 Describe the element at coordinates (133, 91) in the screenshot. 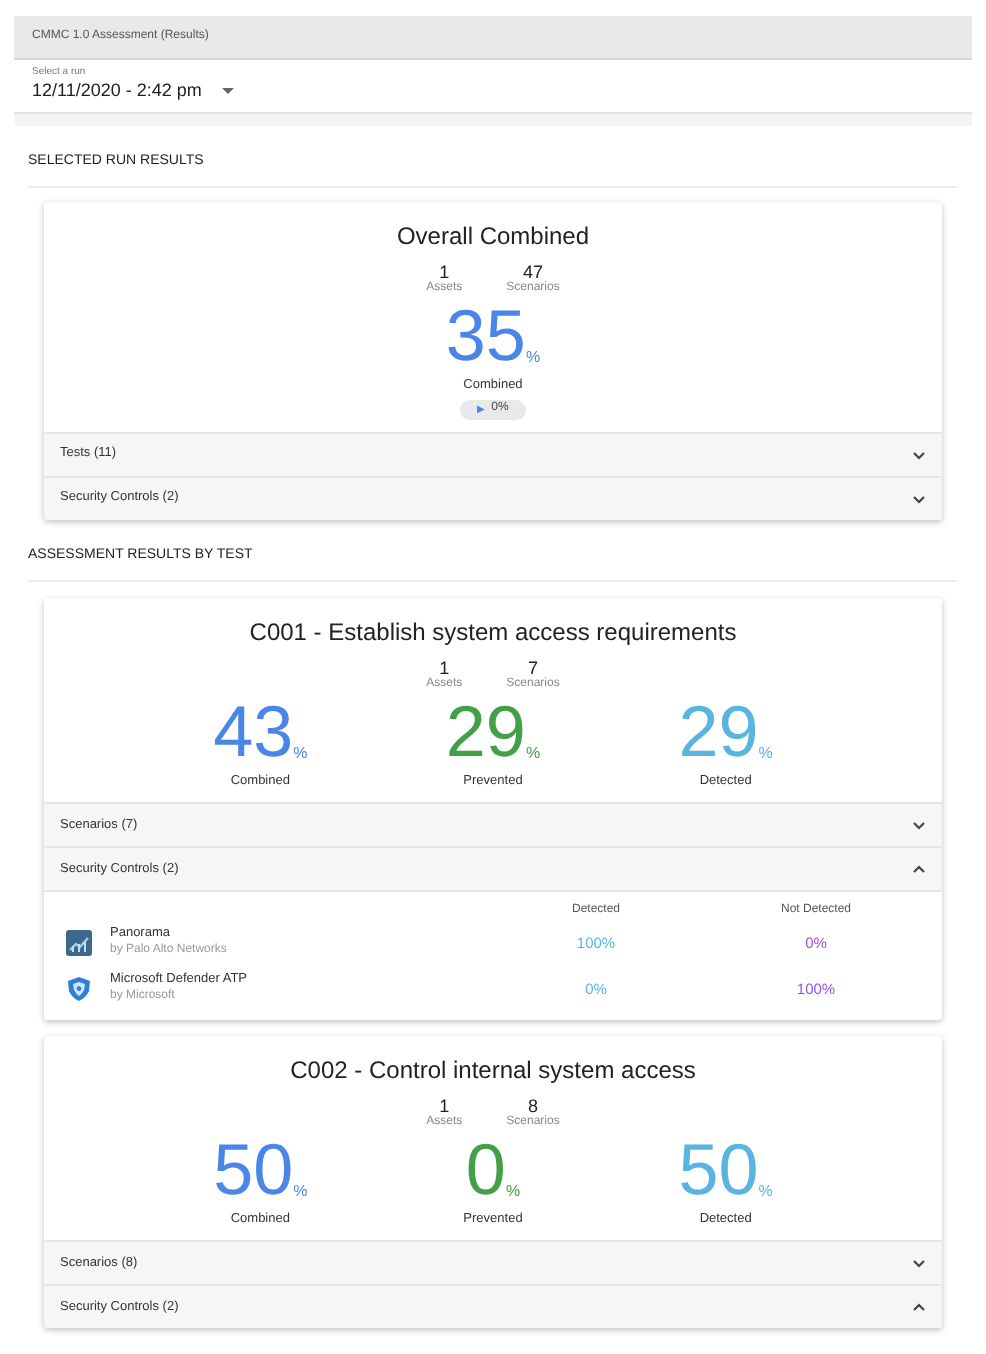

I see `run-dropdown: 12/11/2020 - 2:42 pm` at that location.